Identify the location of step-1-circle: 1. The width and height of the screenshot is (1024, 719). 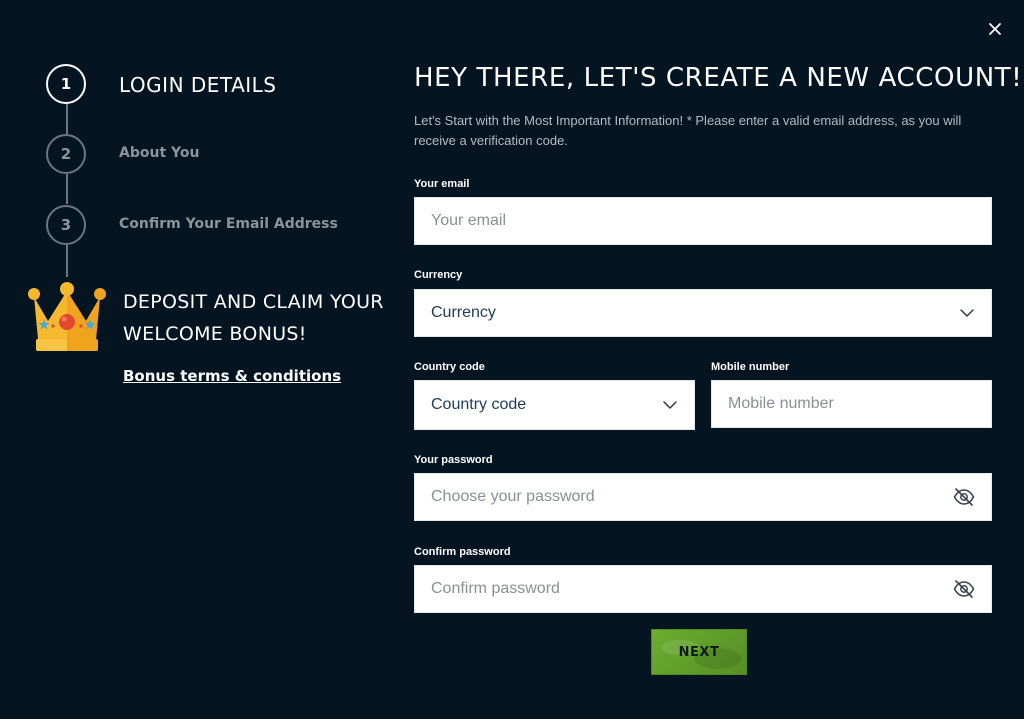
(66, 84).